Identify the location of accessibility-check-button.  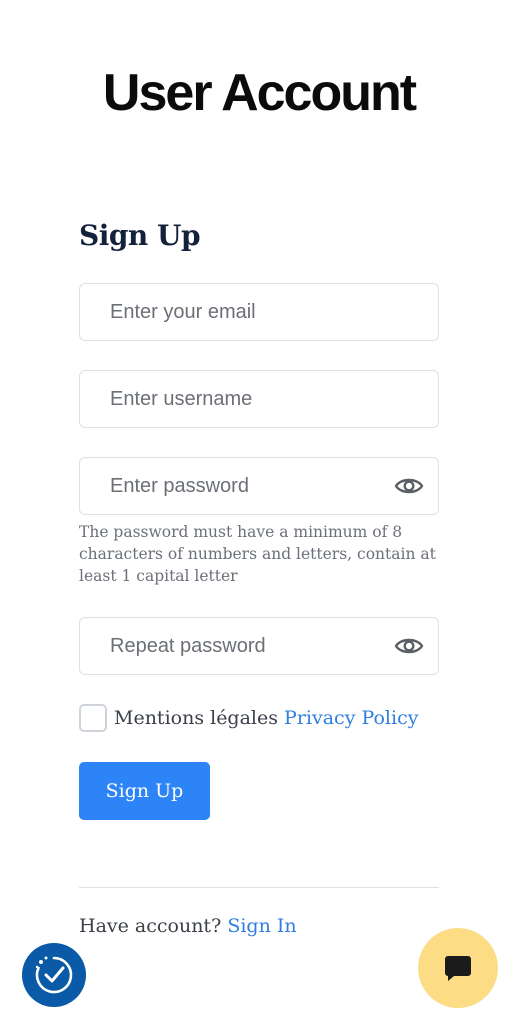
(54, 975).